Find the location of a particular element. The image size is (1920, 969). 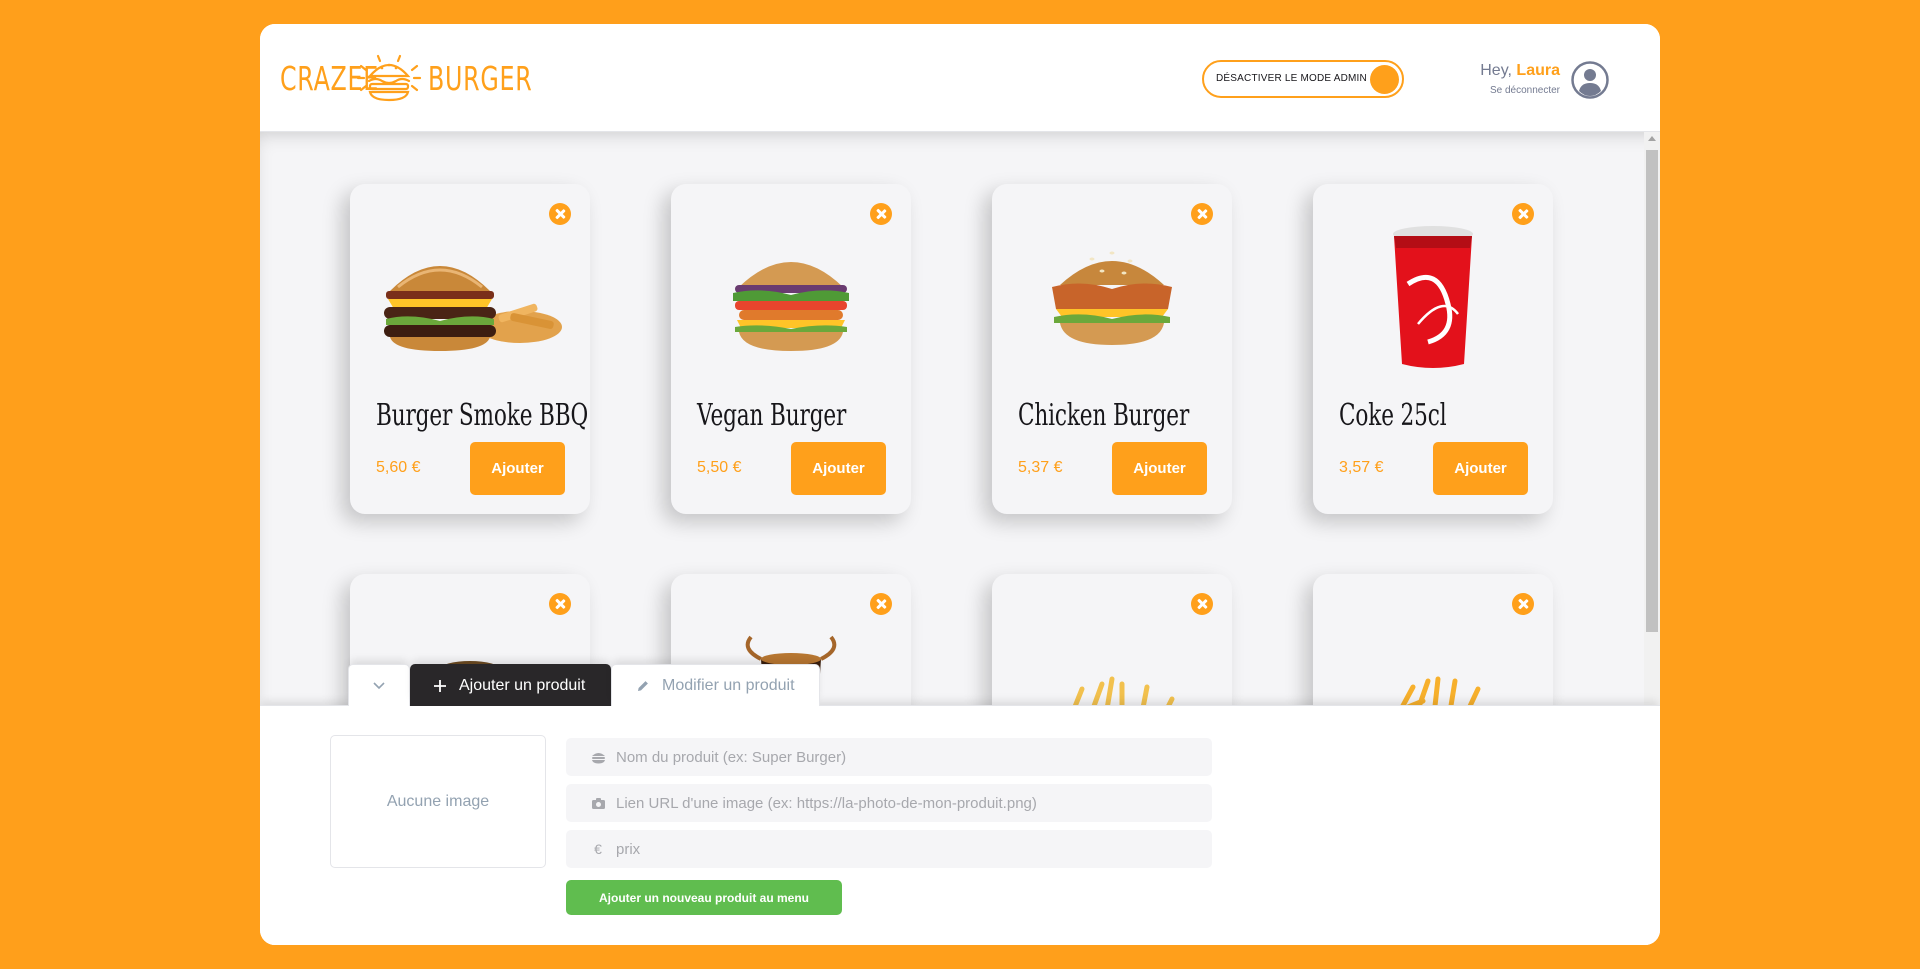

brand-word-2: BURGER is located at coordinates (480, 78).